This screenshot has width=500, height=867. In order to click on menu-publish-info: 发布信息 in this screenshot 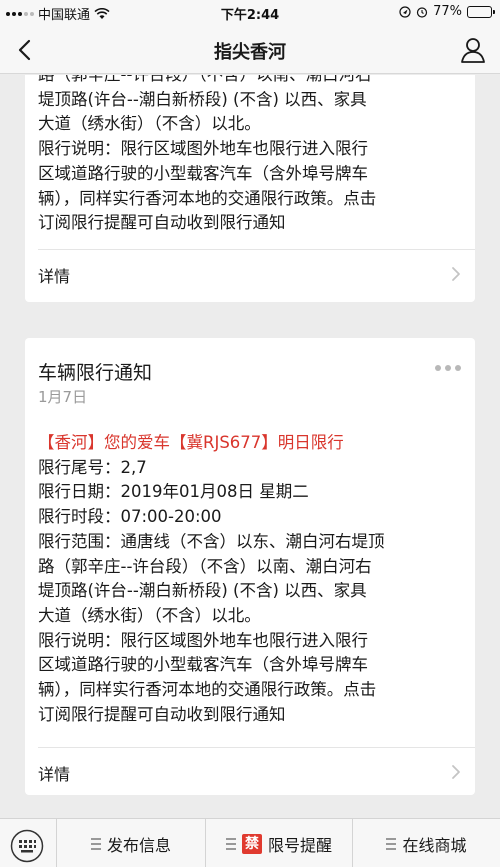, I will do `click(131, 843)`.